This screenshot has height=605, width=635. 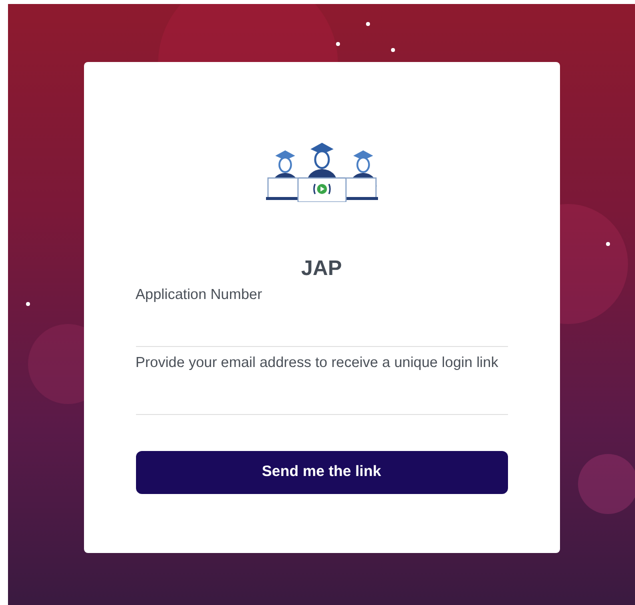 What do you see at coordinates (321, 268) in the screenshot?
I see `app-title: JAP` at bounding box center [321, 268].